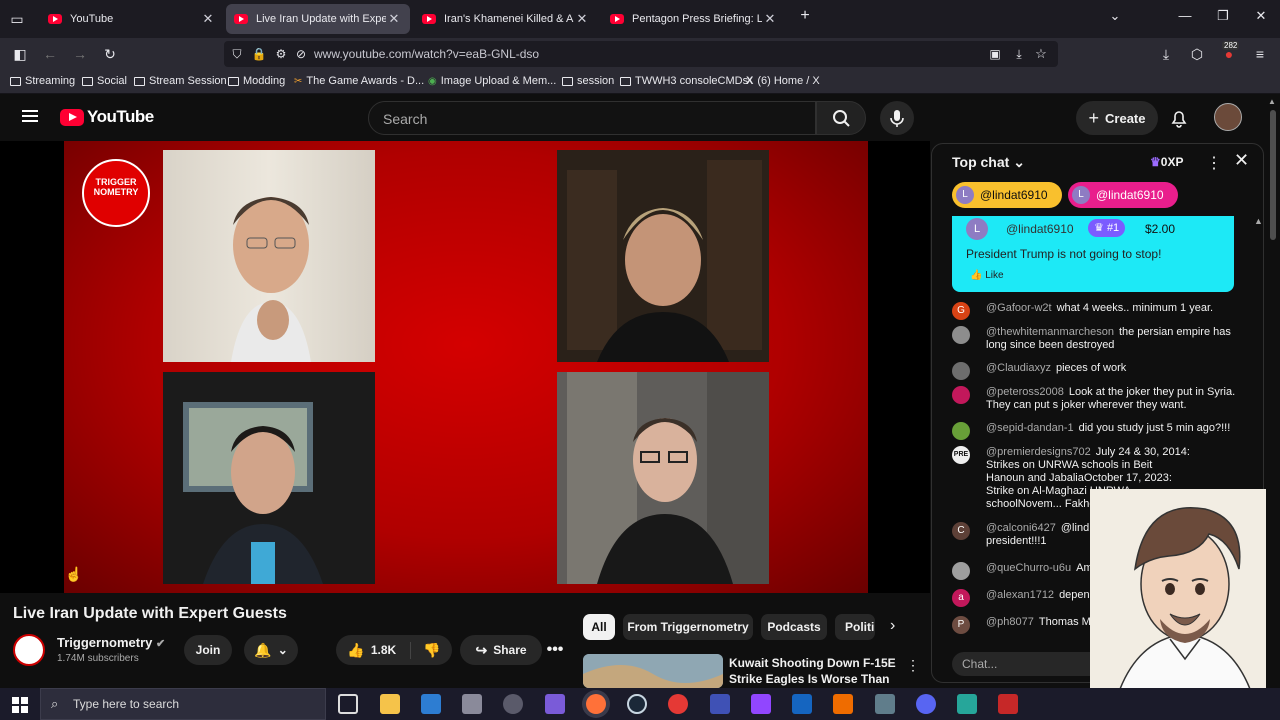 Image resolution: width=1280 pixels, height=720 pixels. I want to click on discord-icon, so click(926, 704).